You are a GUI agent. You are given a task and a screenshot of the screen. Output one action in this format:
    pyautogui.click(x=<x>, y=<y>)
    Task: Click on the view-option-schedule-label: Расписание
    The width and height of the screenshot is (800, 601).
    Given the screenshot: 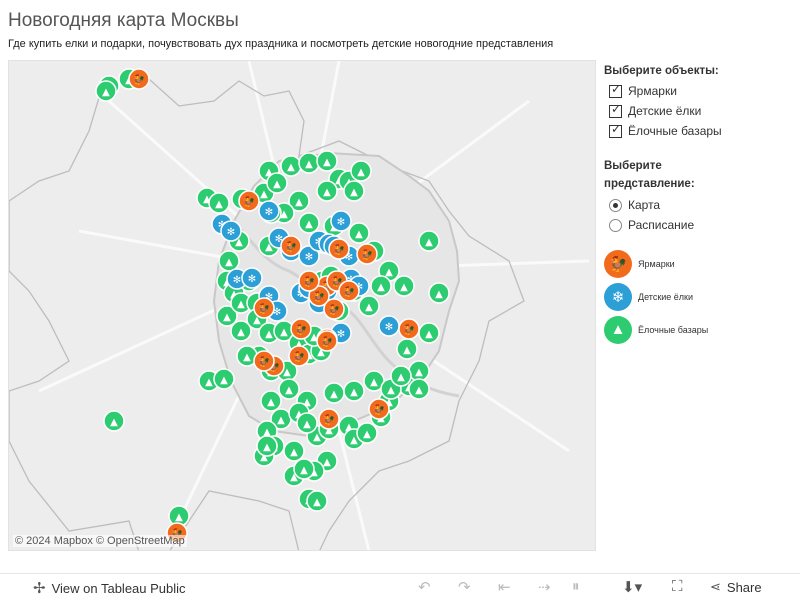 What is the action you would take?
    pyautogui.click(x=661, y=225)
    